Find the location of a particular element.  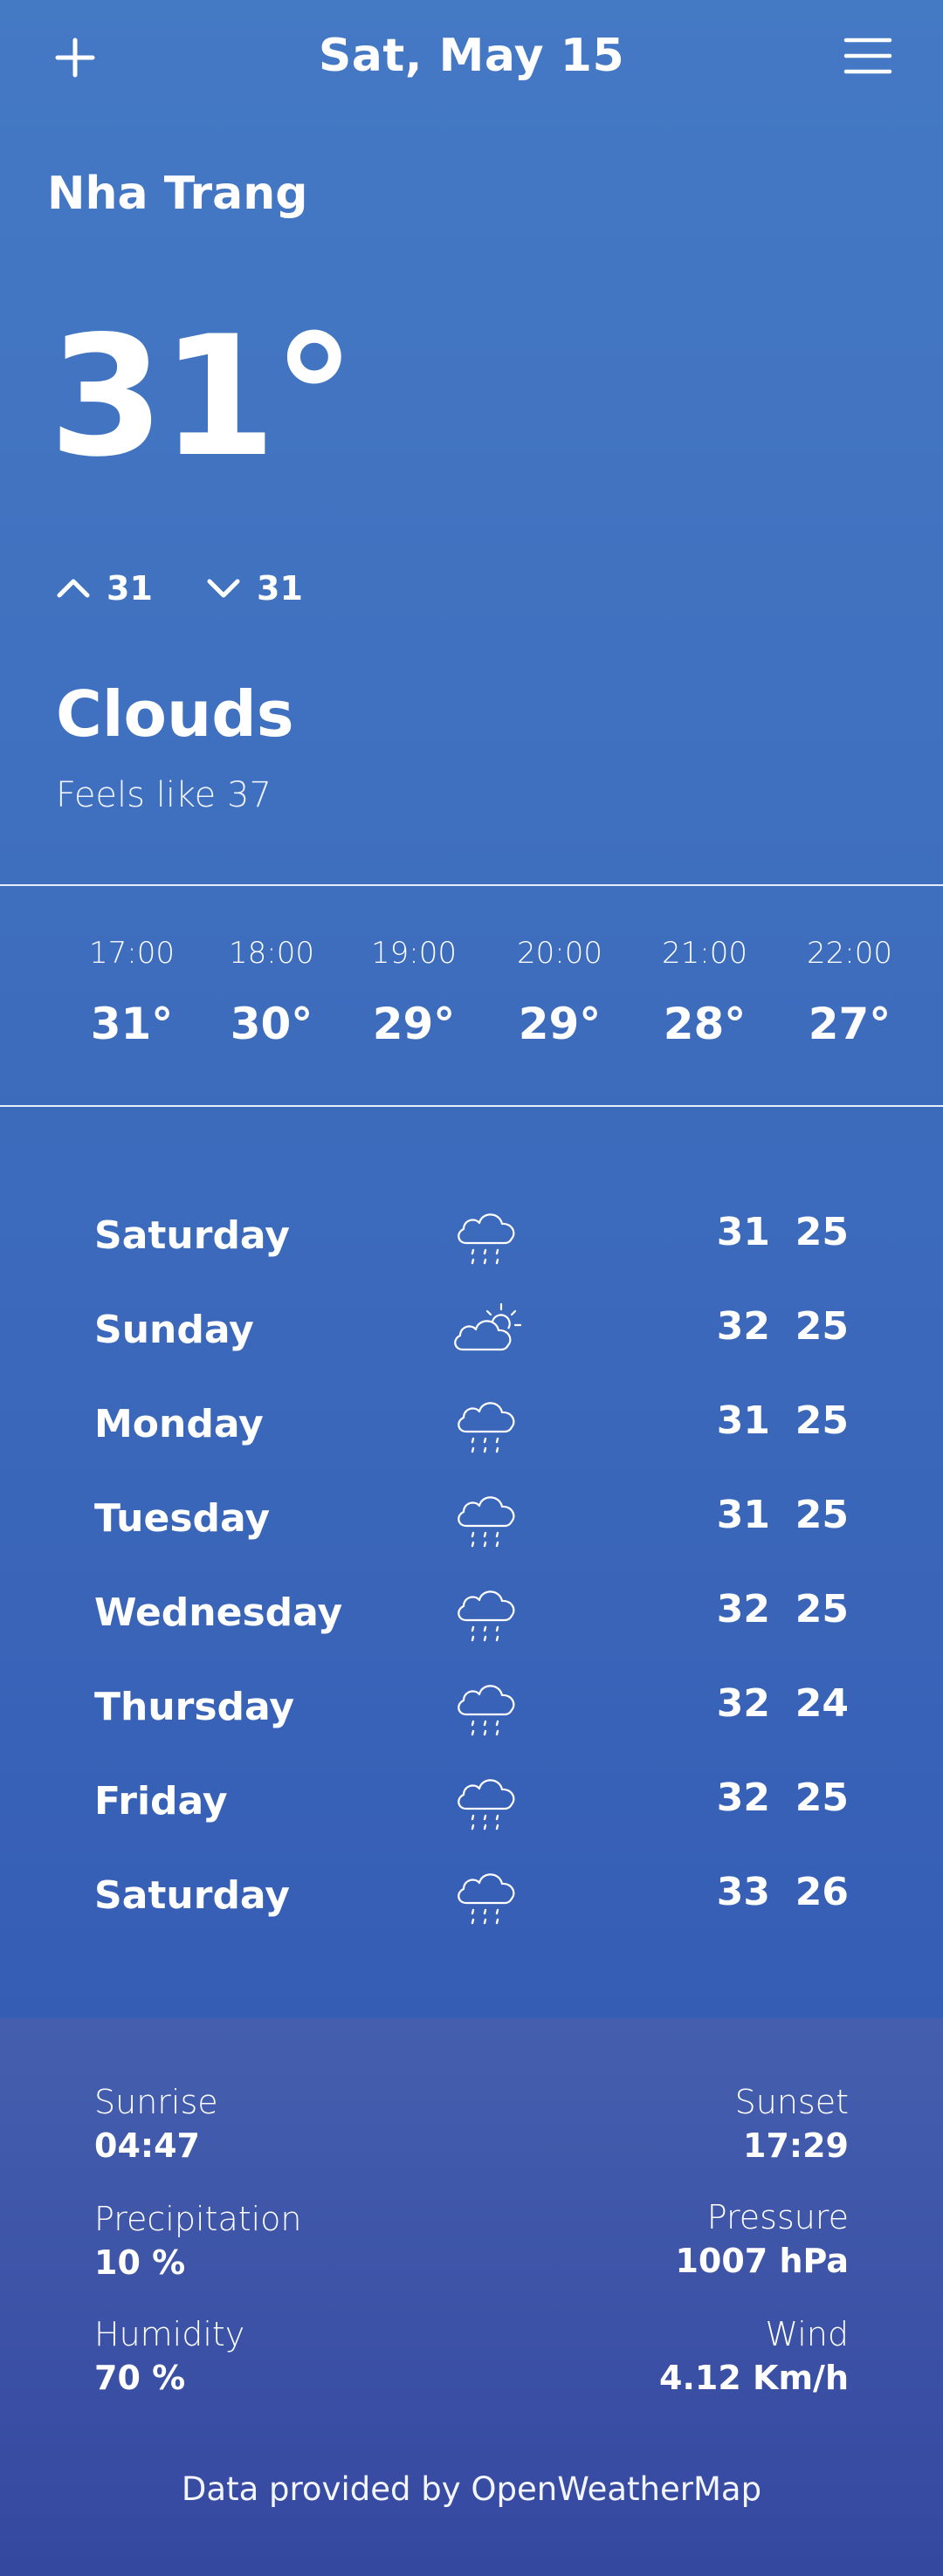

day-name: Monday is located at coordinates (179, 1424).